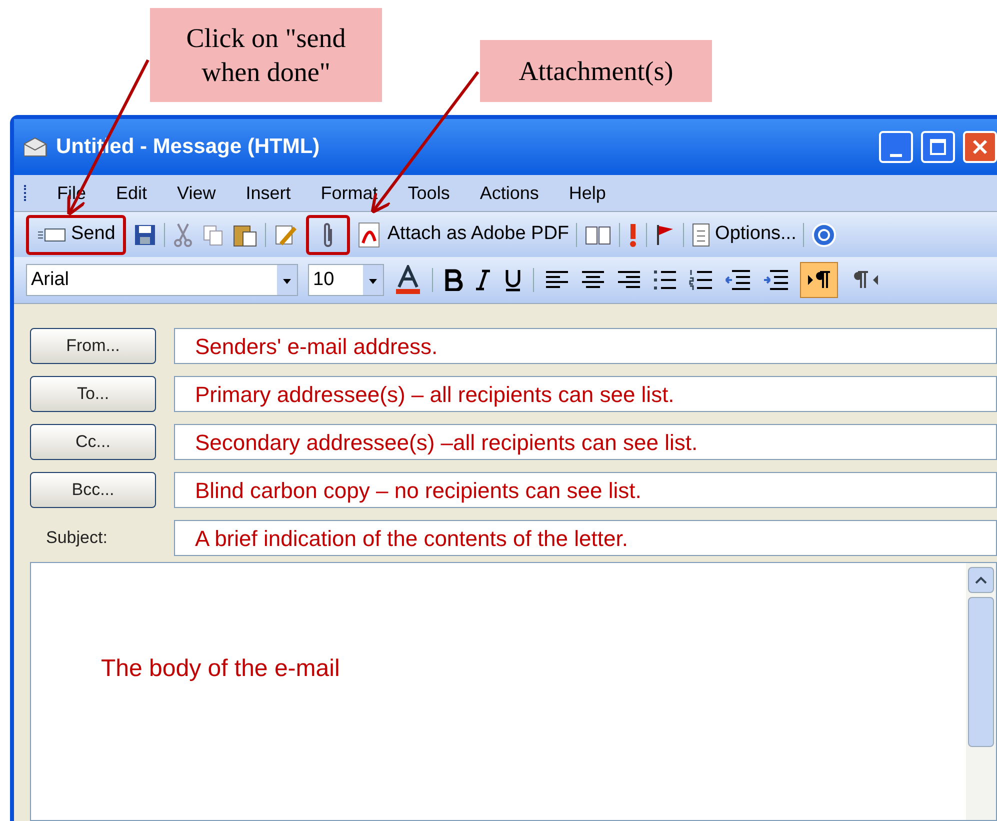  I want to click on minimize-button, so click(896, 147).